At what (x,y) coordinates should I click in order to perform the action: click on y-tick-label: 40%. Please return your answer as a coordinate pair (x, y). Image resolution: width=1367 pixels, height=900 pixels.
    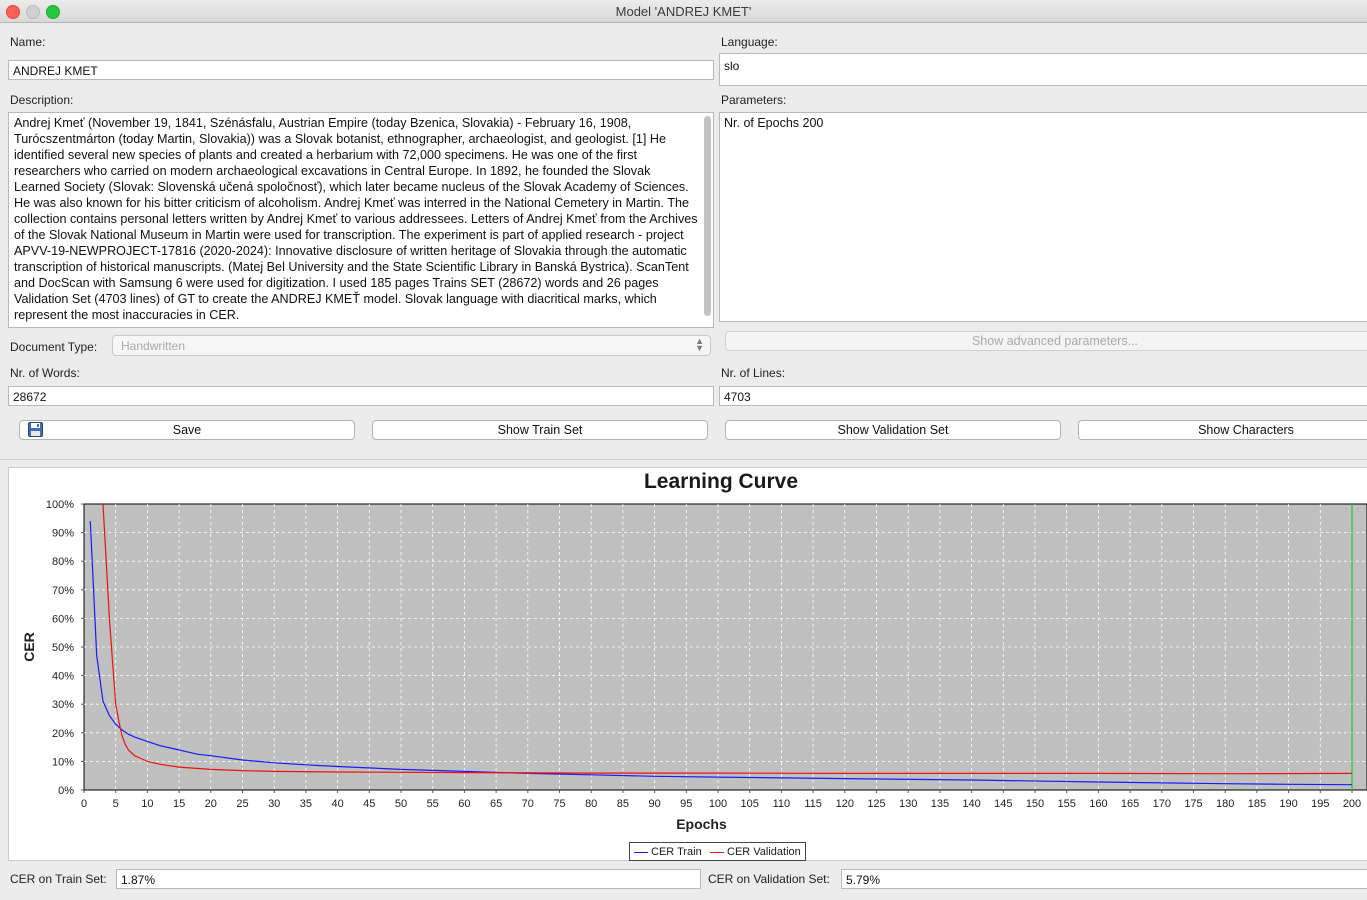
    Looking at the image, I should click on (63, 677).